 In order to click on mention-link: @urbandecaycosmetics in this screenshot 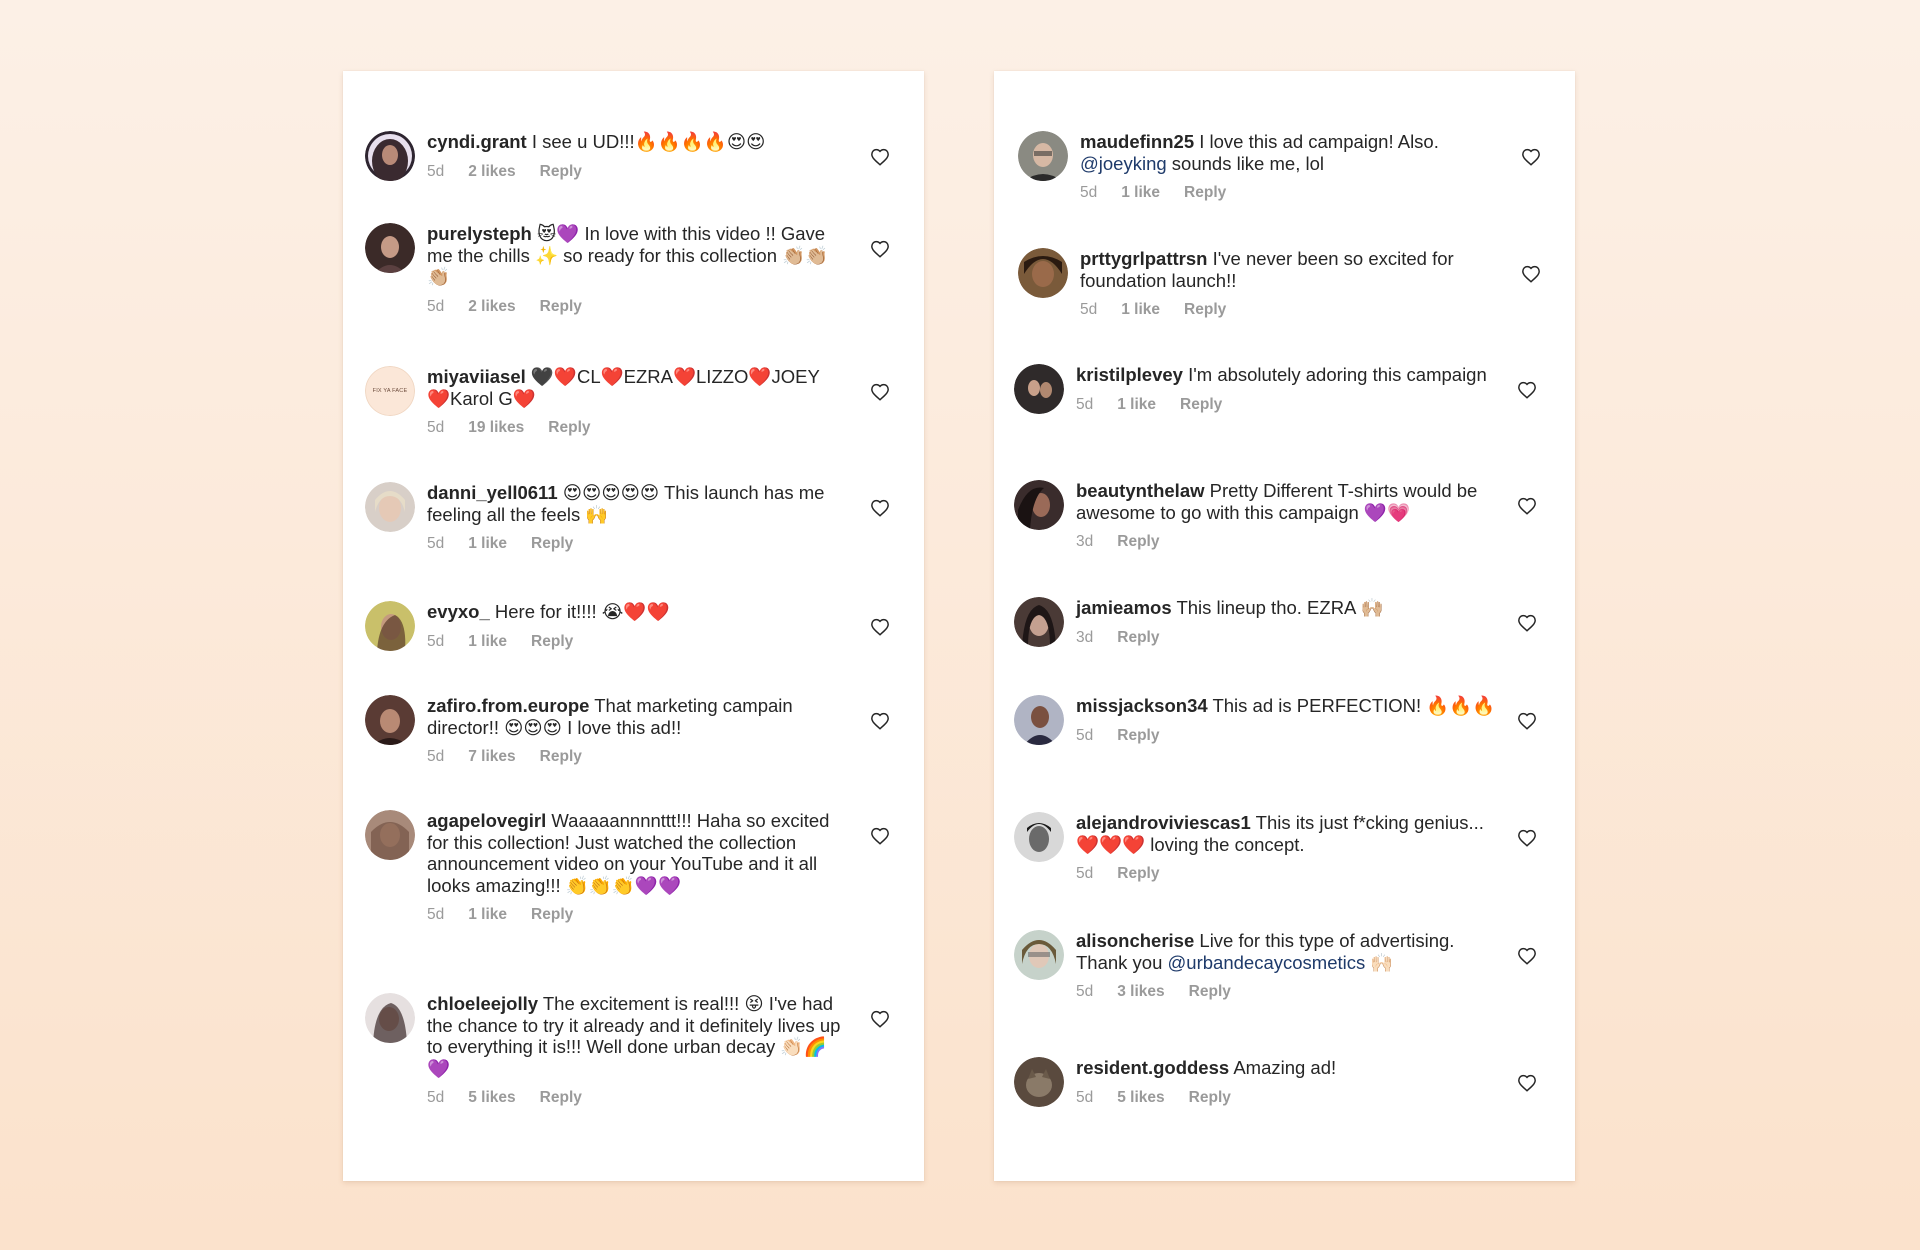, I will do `click(1267, 962)`.